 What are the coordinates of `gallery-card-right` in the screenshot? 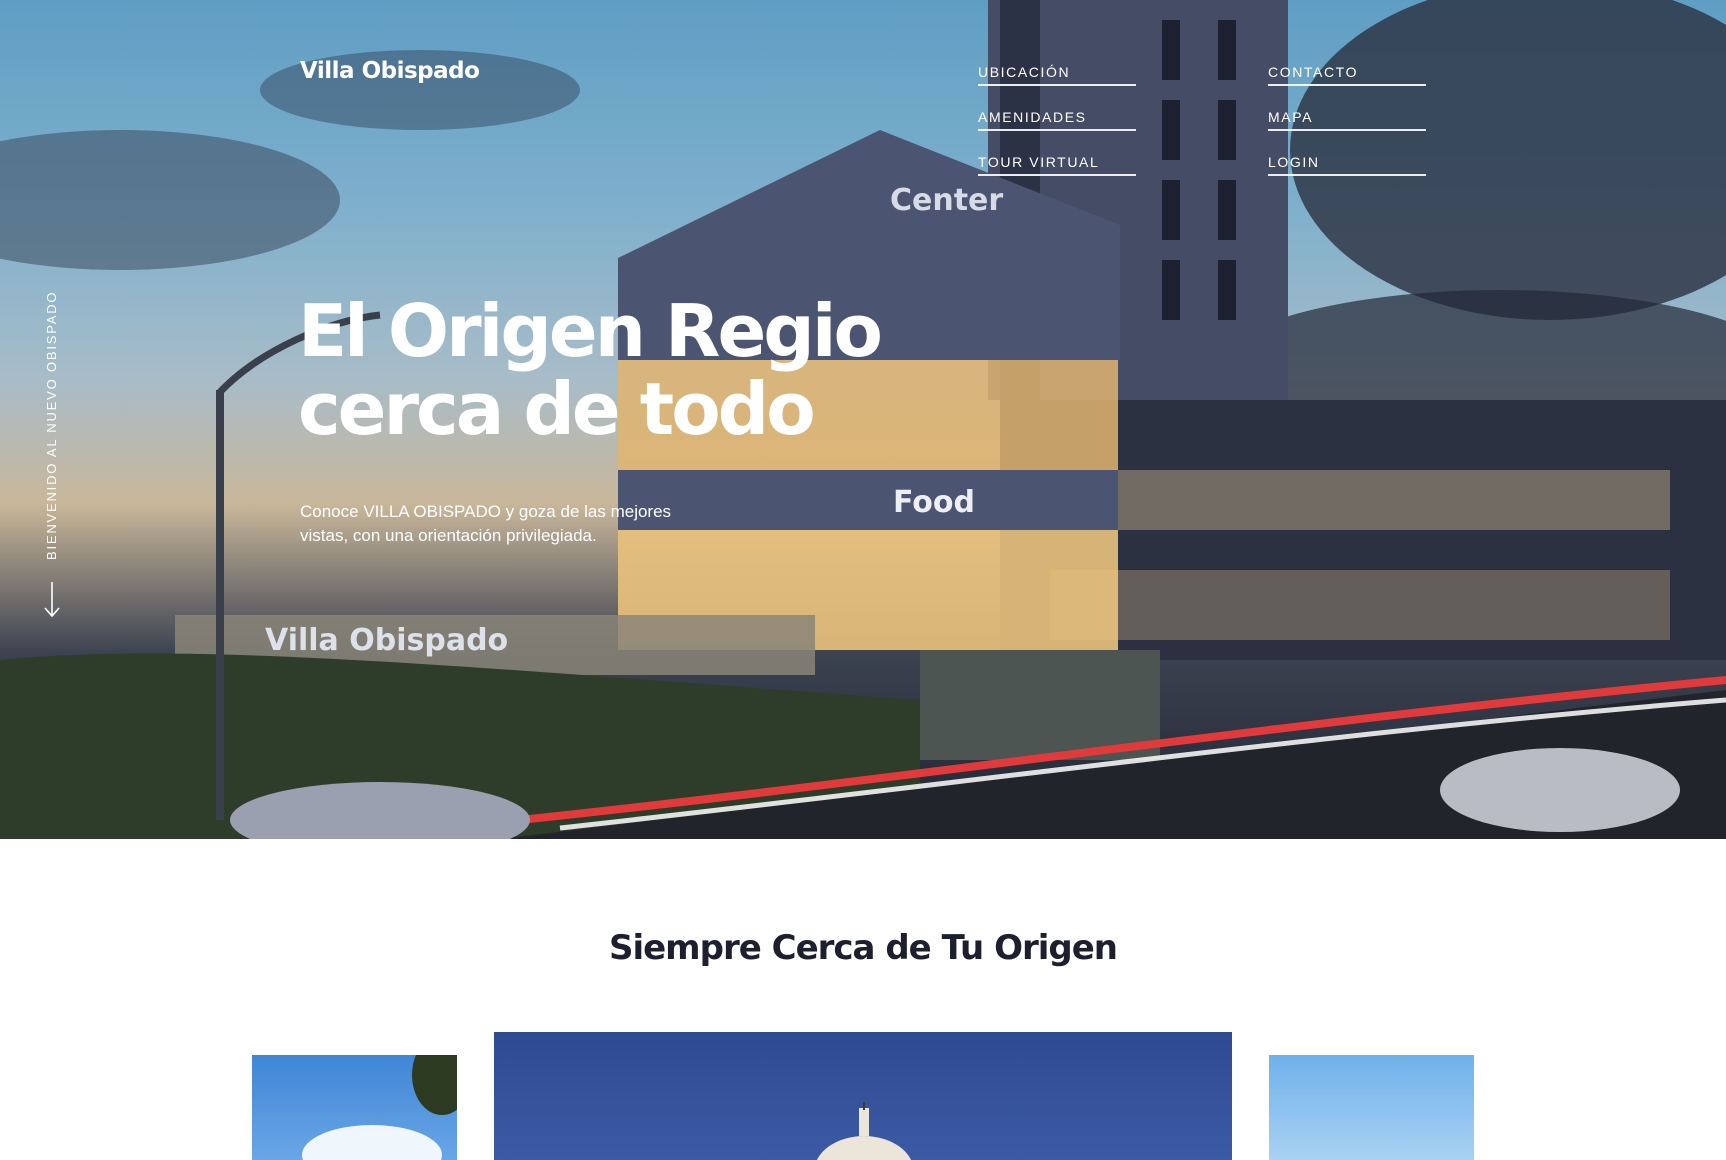 It's located at (1371, 1107).